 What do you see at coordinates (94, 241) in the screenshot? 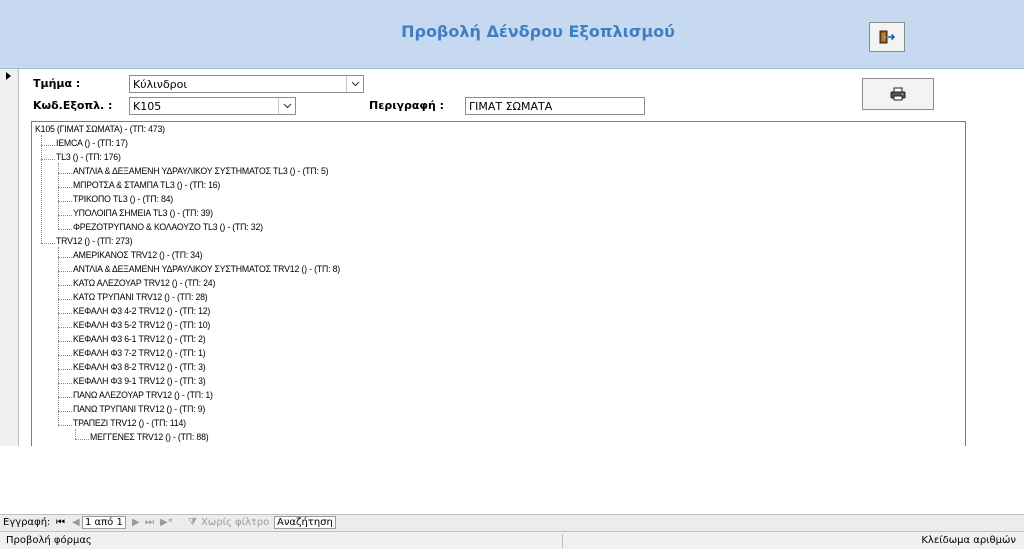
I see `tree-node-label: TRV12 () - (ΤΠ: 273)` at bounding box center [94, 241].